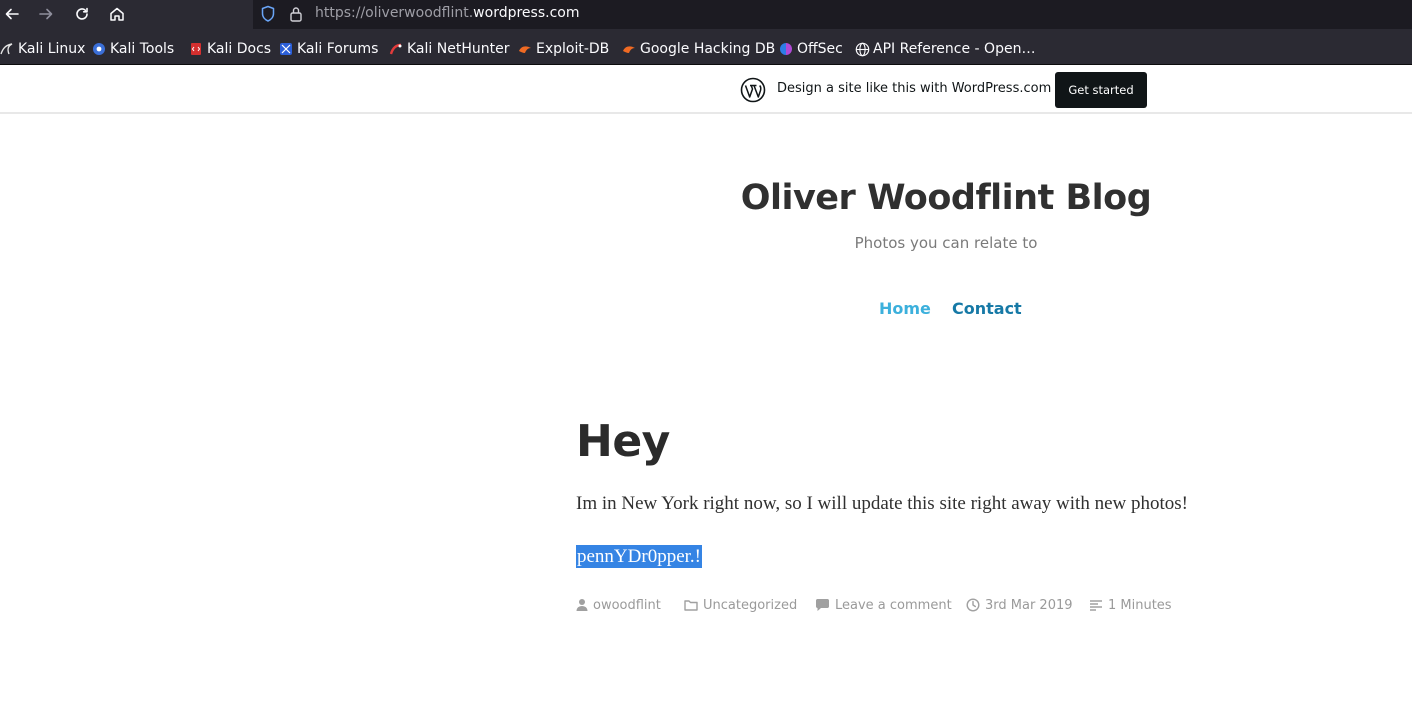  I want to click on tracking-shield-icon, so click(268, 16).